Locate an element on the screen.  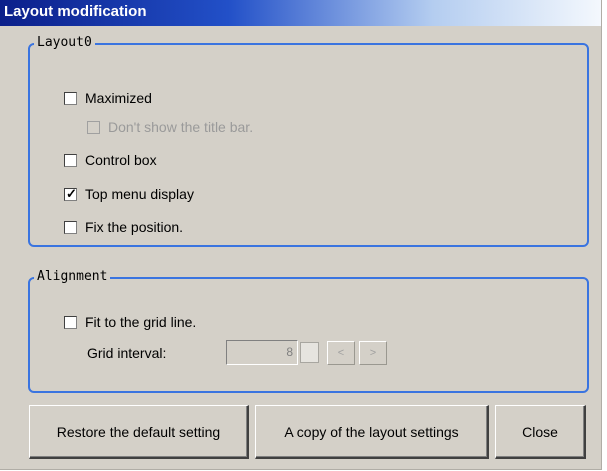
fix-position-checkbox: Fix the position. is located at coordinates (123, 227).